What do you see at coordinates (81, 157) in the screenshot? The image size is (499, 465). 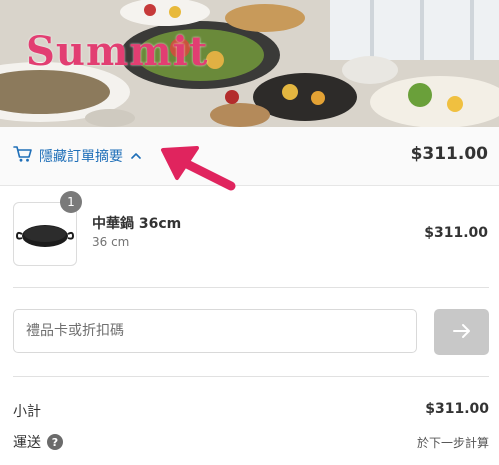 I see `order-summary-toggle-label: 隱藏訂單摘要` at bounding box center [81, 157].